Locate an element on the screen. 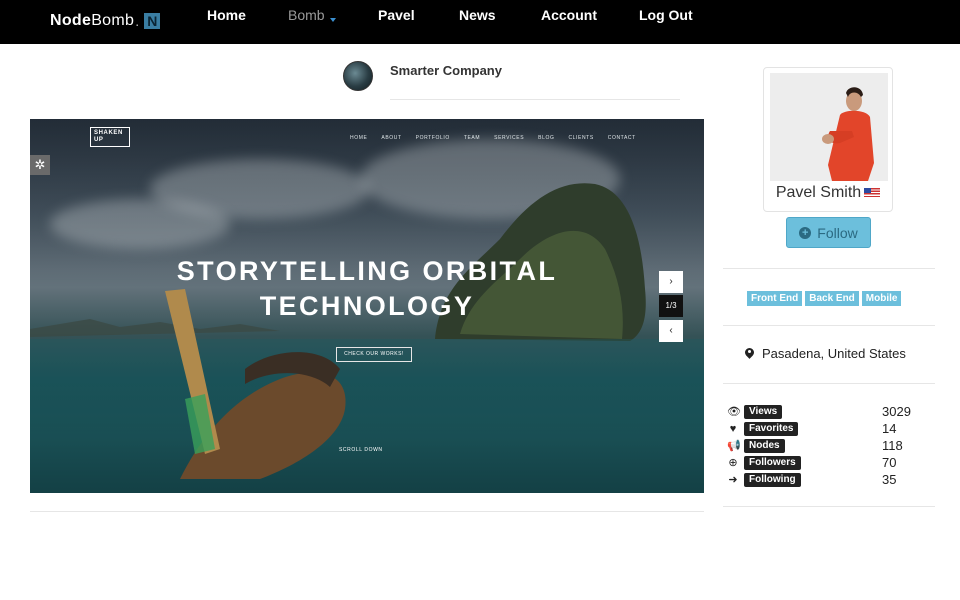 This screenshot has width=960, height=600. plus-circle-icon: + is located at coordinates (805, 232).